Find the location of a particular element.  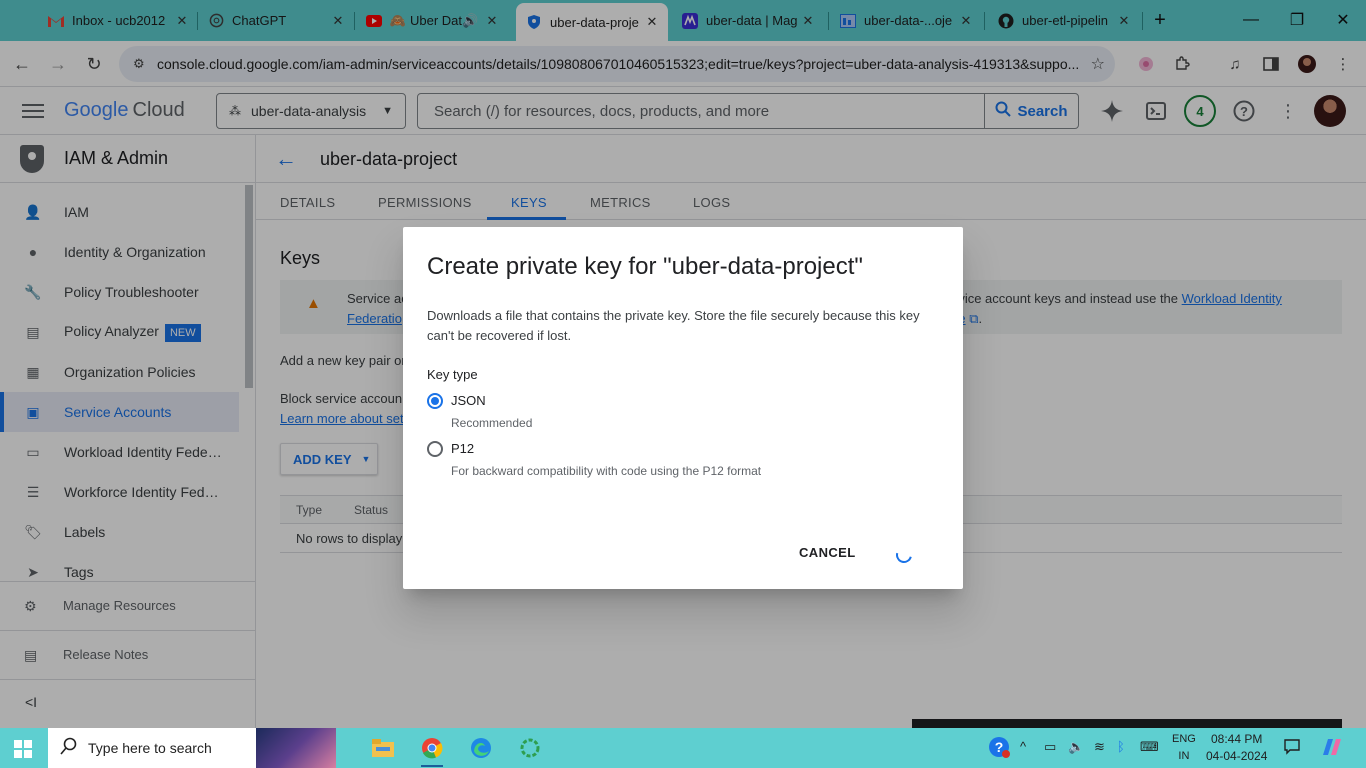

search-icon is located at coordinates (69, 748).